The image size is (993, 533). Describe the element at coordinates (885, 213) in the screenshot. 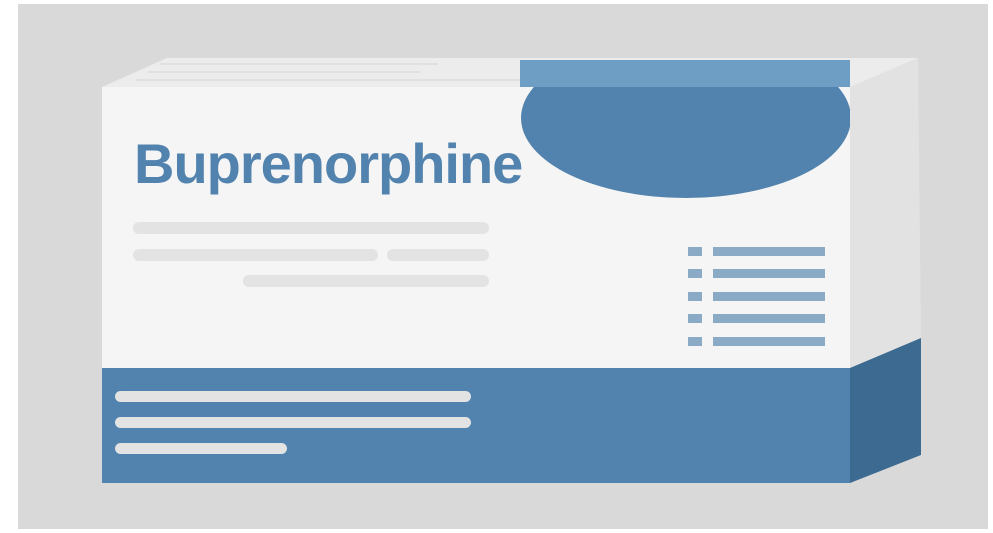

I see `box-side-face` at that location.